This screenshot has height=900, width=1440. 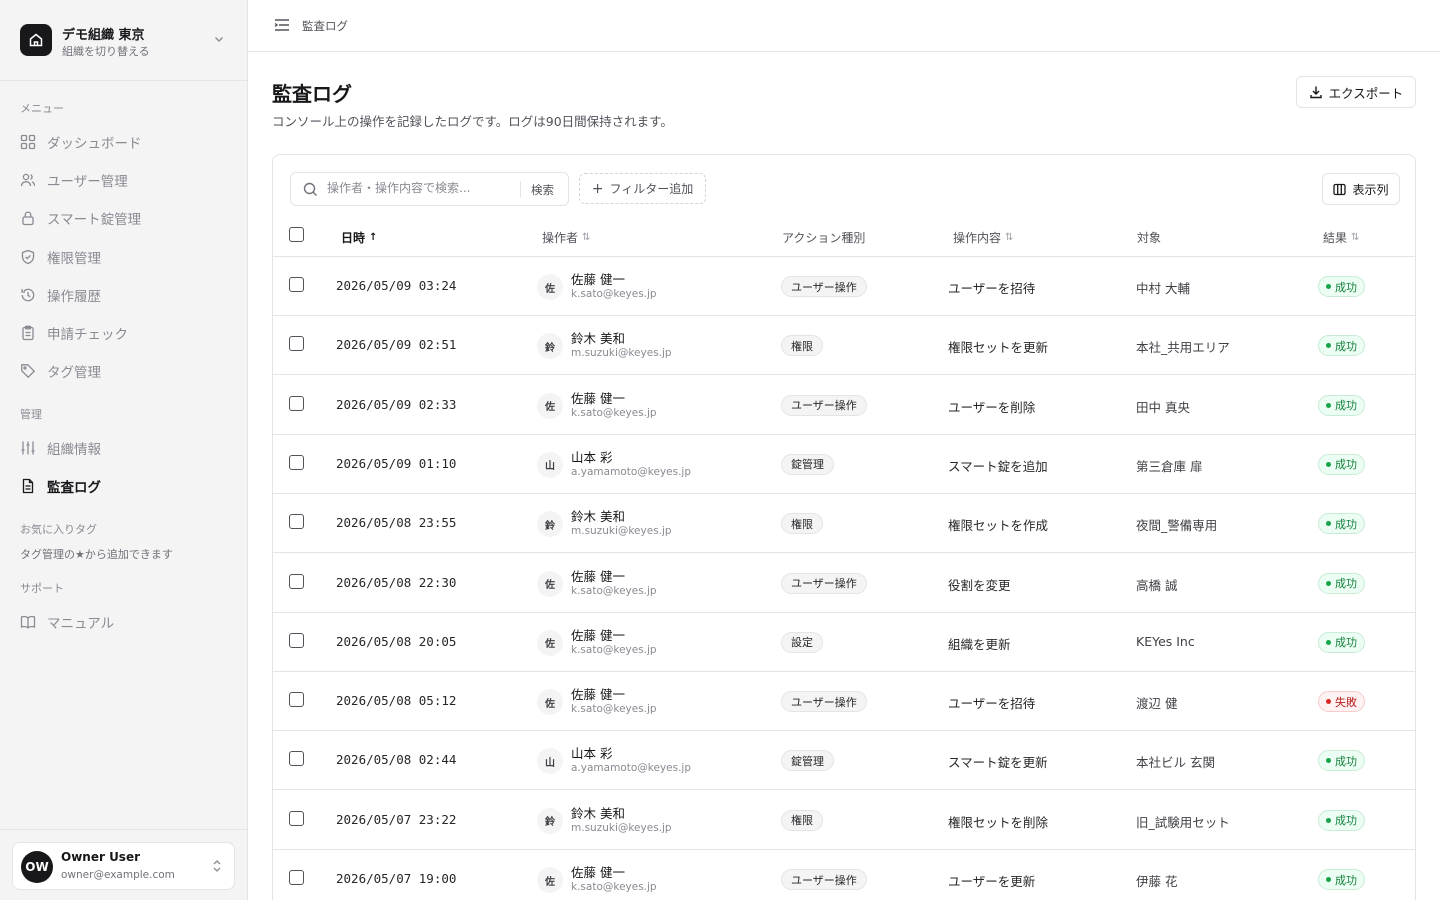 What do you see at coordinates (979, 585) in the screenshot?
I see `operation-cell: 役割を変更` at bounding box center [979, 585].